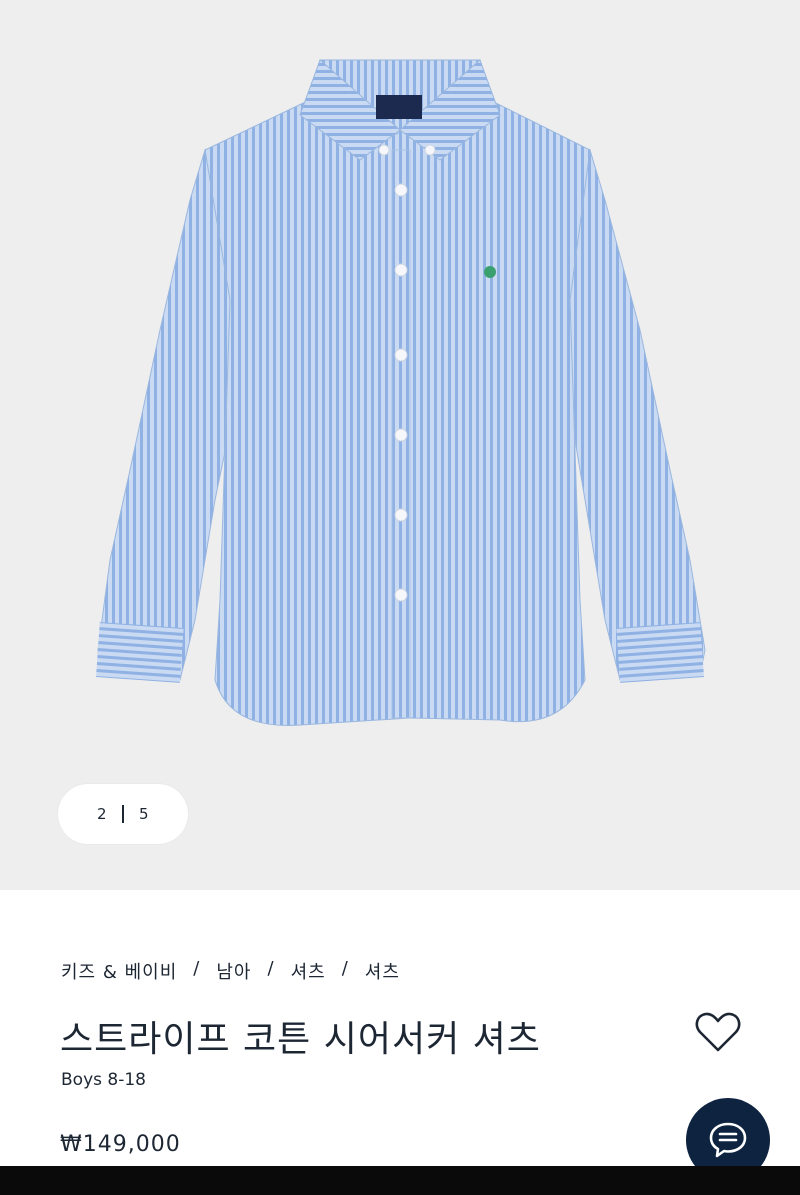 The width and height of the screenshot is (800, 1195). I want to click on product-title: 스트라이프 코튼 시어서커 셔츠, so click(300, 1039).